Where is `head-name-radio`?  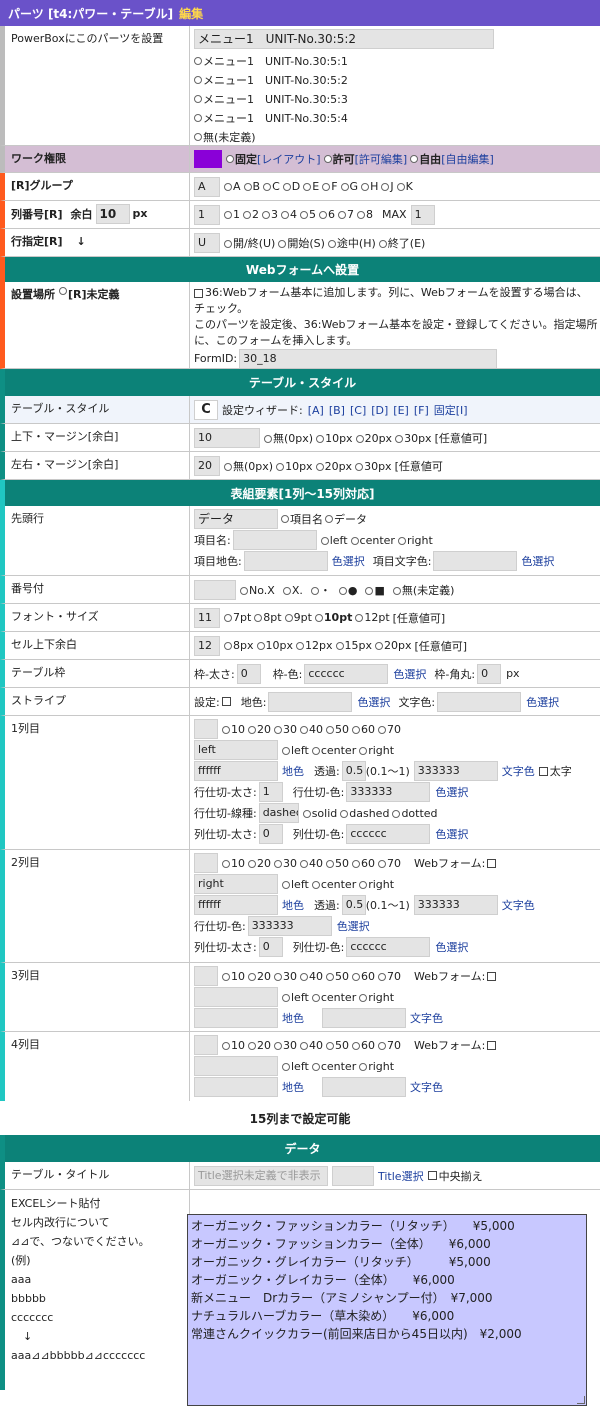
head-name-radio is located at coordinates (285, 519).